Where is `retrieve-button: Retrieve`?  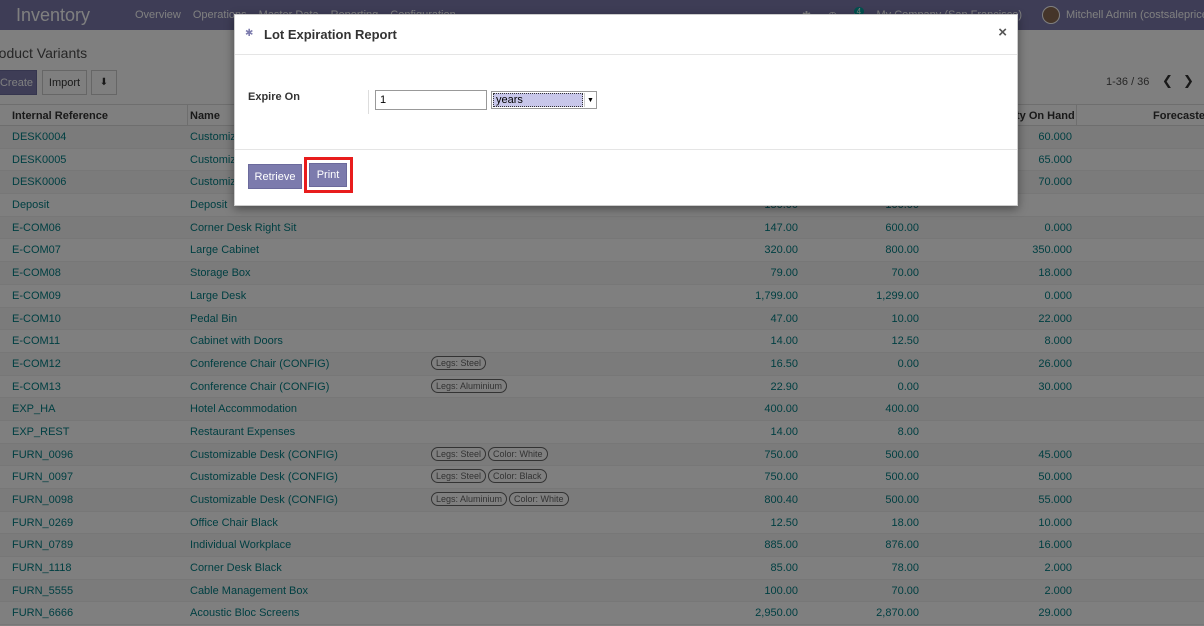
retrieve-button: Retrieve is located at coordinates (275, 176).